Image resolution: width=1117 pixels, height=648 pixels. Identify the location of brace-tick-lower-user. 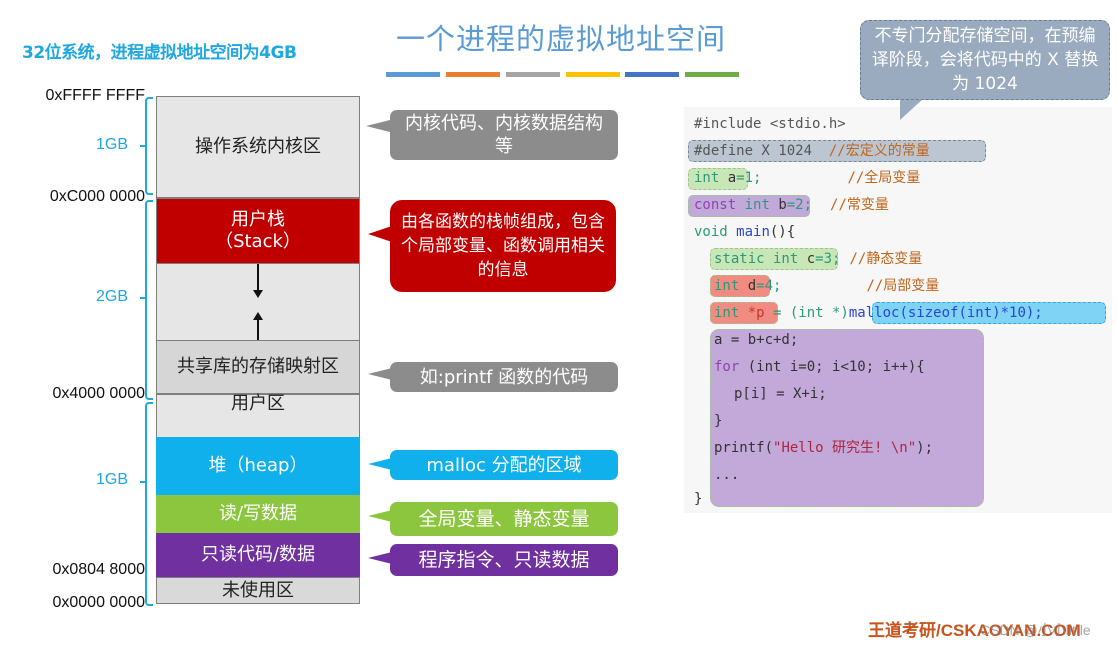
(143, 482).